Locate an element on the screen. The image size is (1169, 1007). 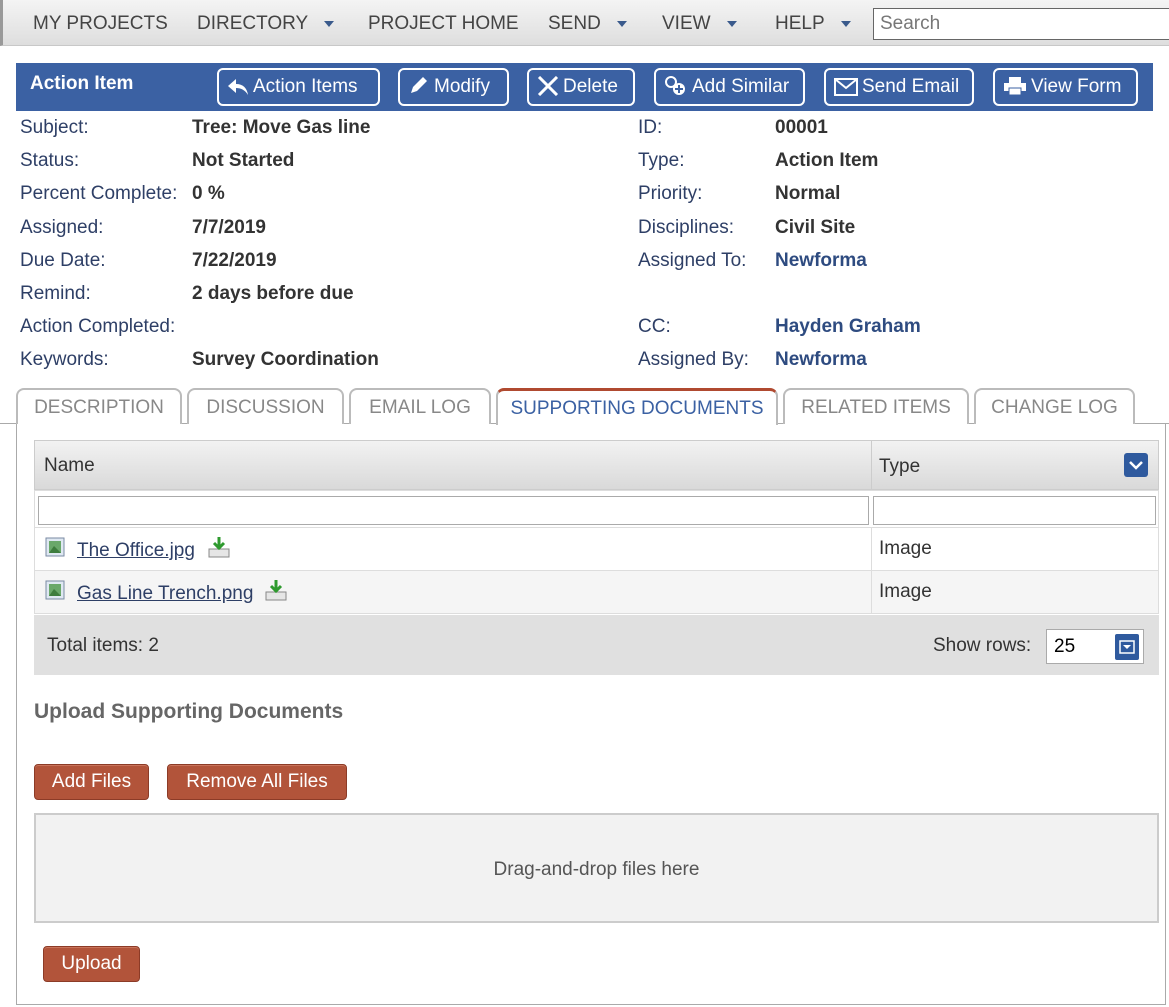
total-items: Total items: 2 is located at coordinates (103, 645).